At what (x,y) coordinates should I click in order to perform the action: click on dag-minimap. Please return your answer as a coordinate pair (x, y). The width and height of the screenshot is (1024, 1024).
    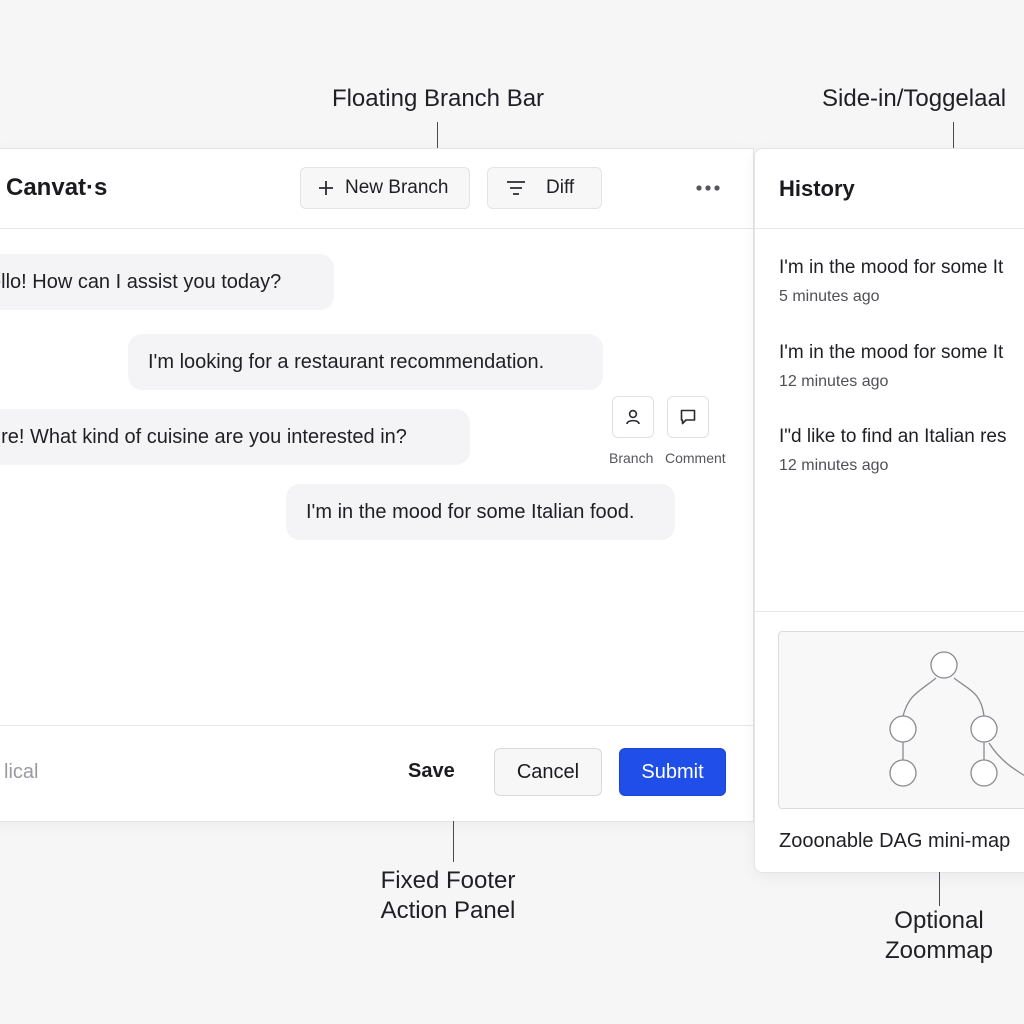
    Looking at the image, I should click on (901, 720).